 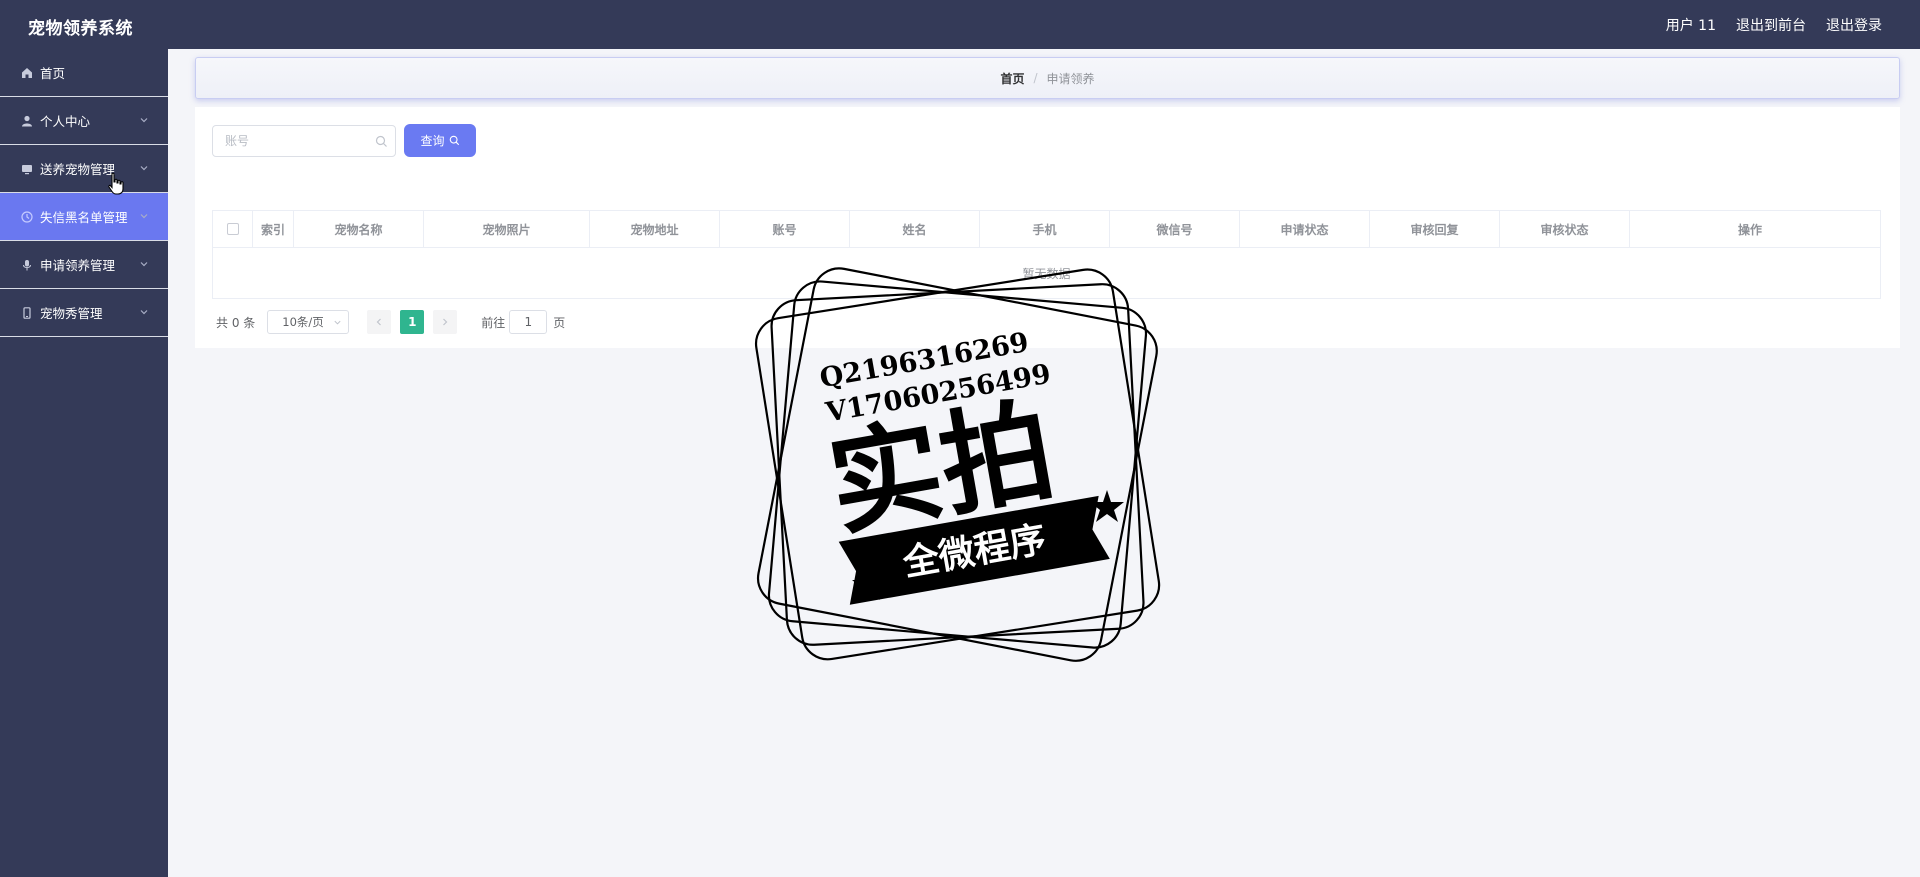 I want to click on column-header: 手机, so click(x=1045, y=229).